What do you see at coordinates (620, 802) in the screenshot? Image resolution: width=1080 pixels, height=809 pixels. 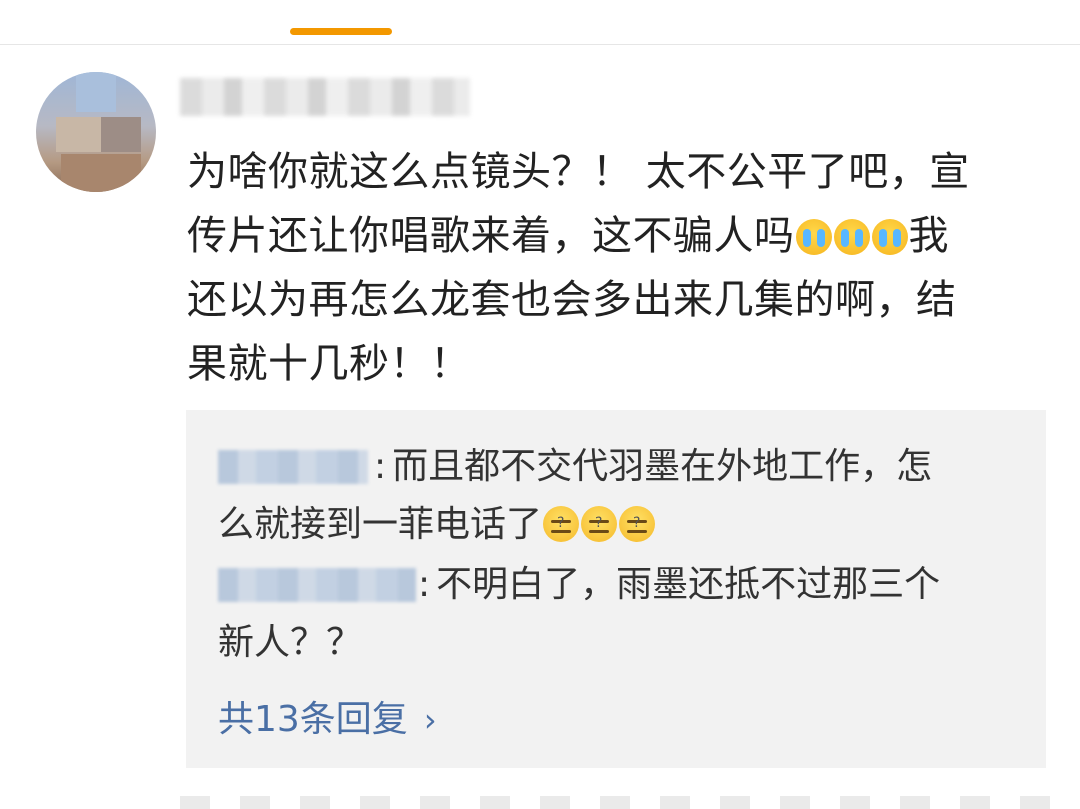 I see `comment-footer-partial` at bounding box center [620, 802].